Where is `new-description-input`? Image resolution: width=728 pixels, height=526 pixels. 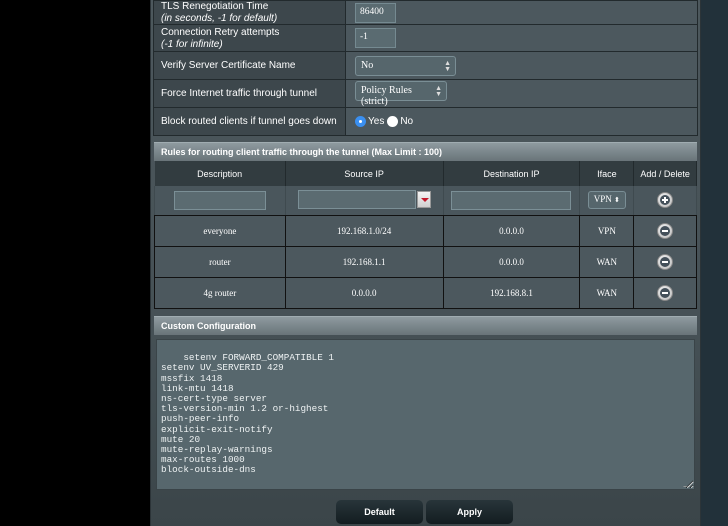 new-description-input is located at coordinates (219, 200).